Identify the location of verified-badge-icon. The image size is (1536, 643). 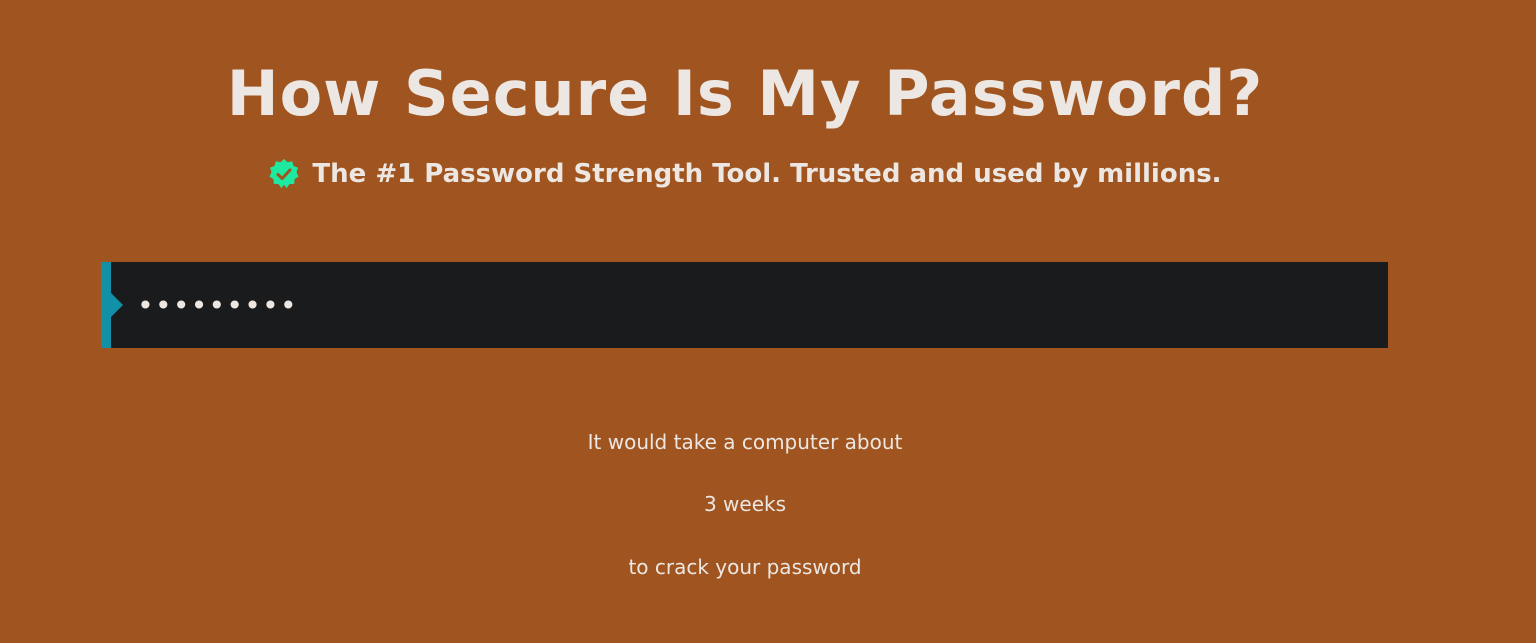
(284, 174).